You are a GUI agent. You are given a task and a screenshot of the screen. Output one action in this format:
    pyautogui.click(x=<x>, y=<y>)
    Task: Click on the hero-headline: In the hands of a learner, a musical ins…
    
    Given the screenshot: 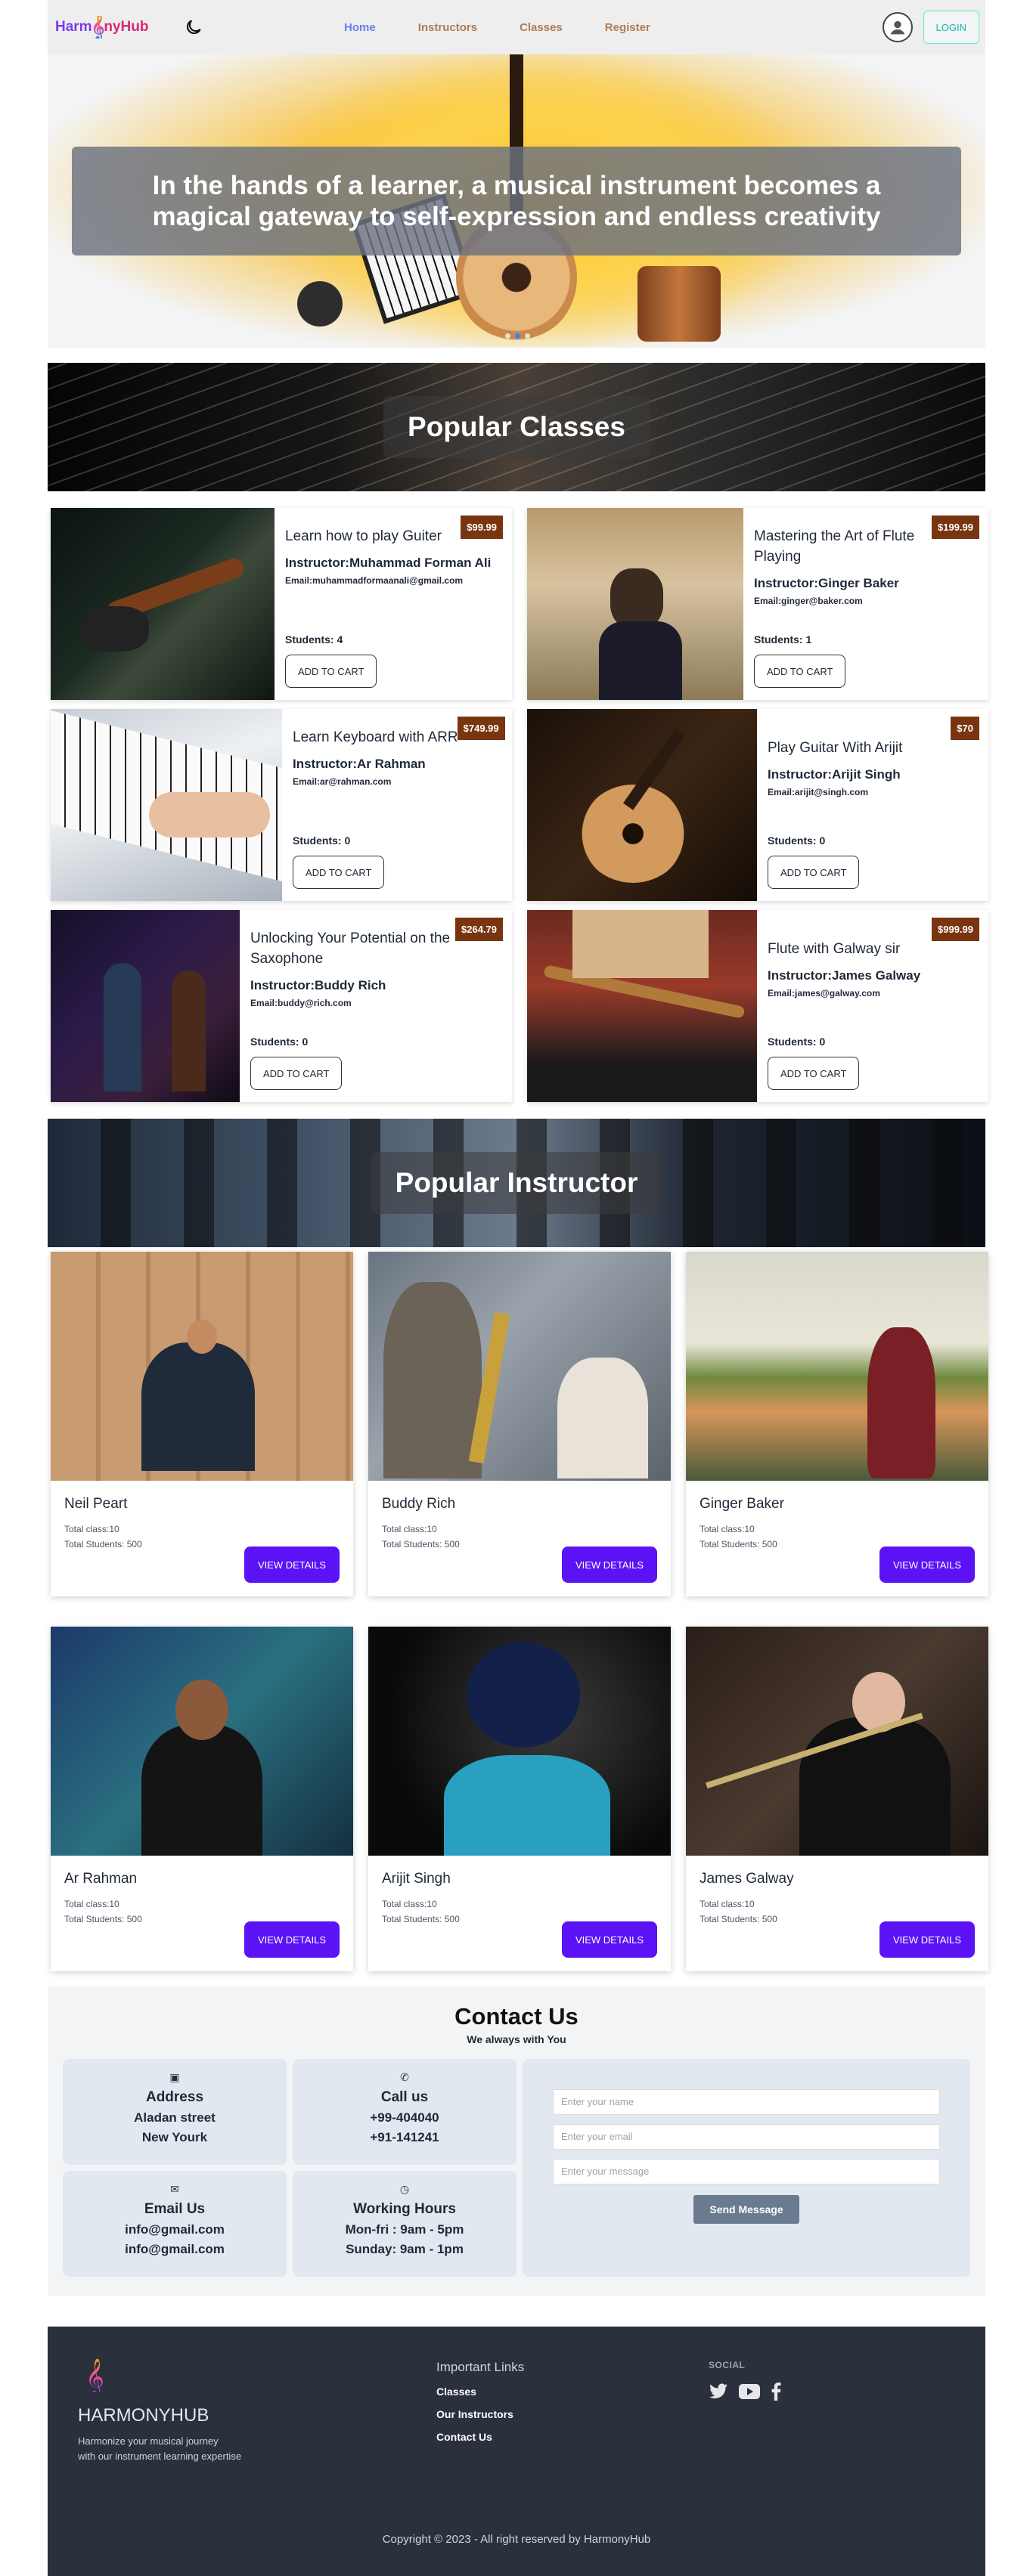 What is the action you would take?
    pyautogui.click(x=516, y=201)
    